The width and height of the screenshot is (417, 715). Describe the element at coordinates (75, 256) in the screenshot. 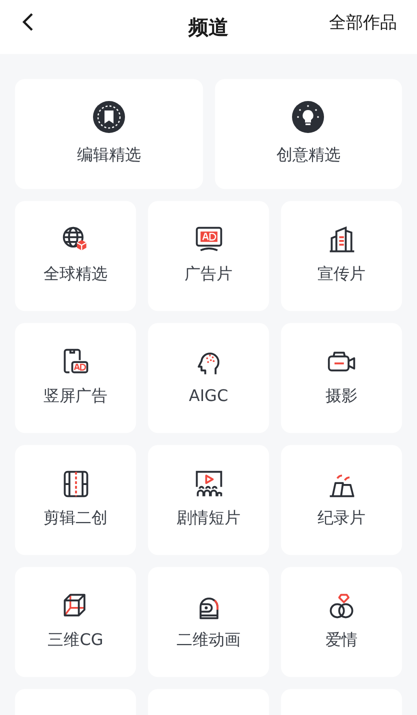

I see `channel-card: 全球精选` at that location.